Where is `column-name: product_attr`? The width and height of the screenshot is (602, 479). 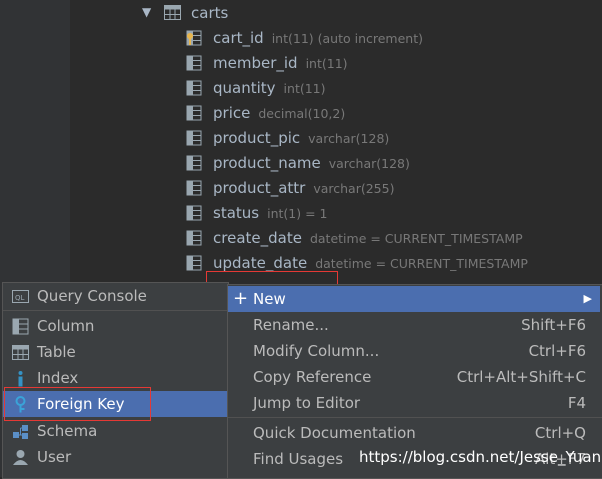
column-name: product_attr is located at coordinates (259, 188).